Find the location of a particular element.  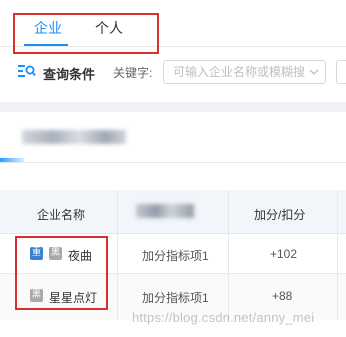

redacted-section-title is located at coordinates (74, 137).